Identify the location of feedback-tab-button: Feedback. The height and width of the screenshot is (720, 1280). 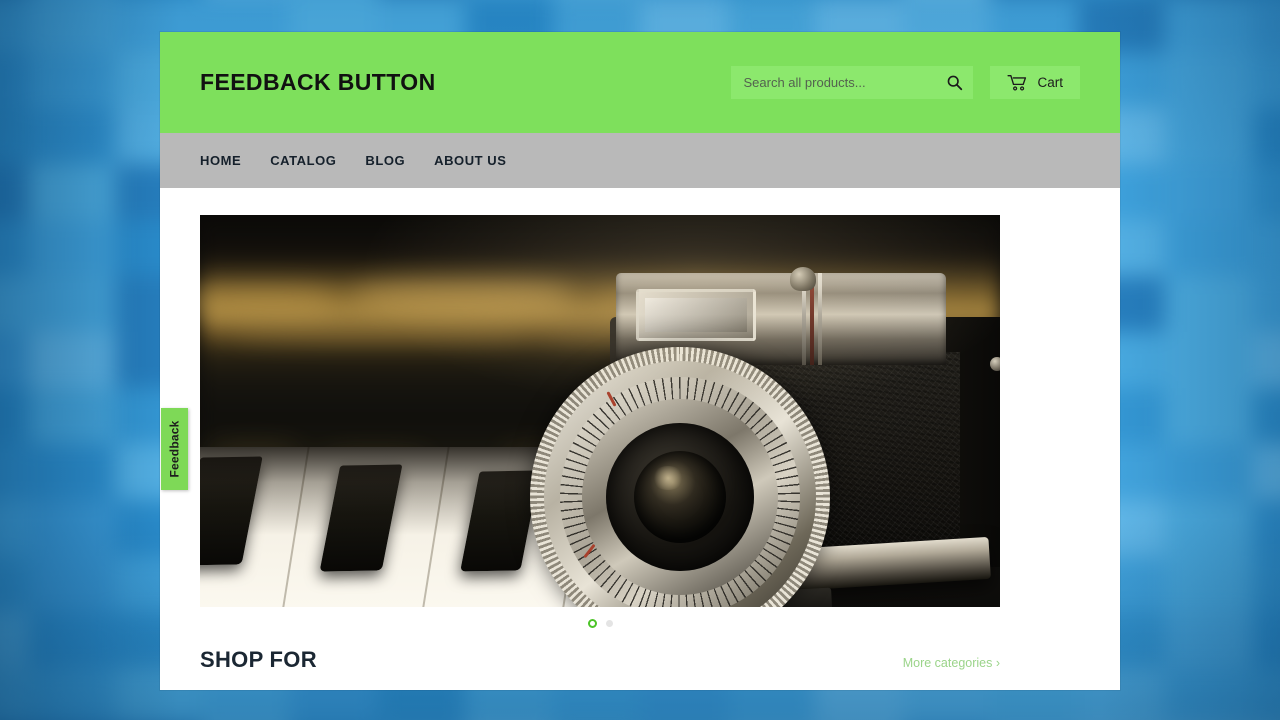
(174, 449).